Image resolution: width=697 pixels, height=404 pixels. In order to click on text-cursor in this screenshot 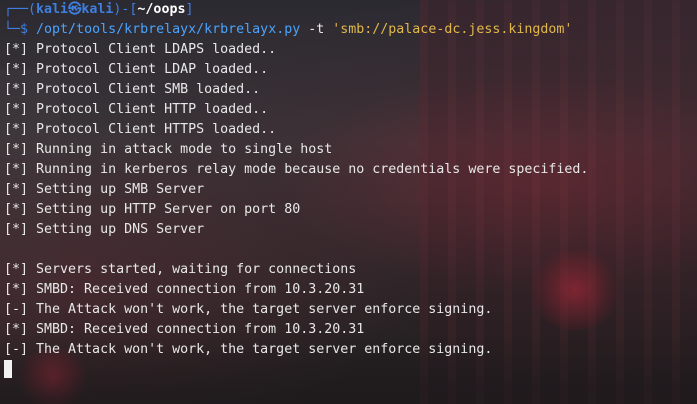, I will do `click(8, 369)`.